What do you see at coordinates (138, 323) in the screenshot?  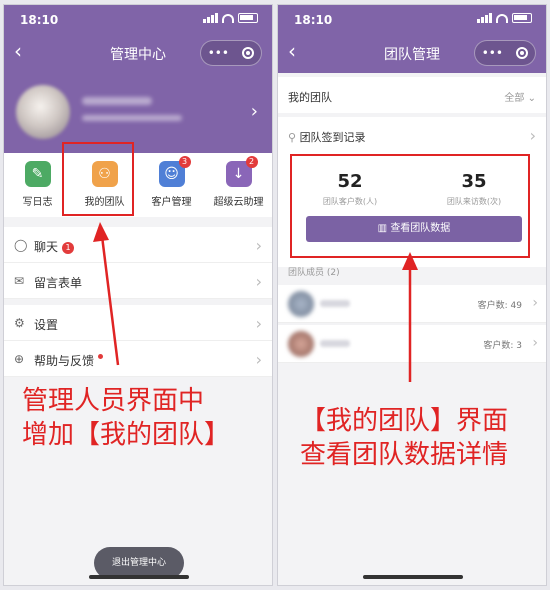 I see `menu-item-settings: ⚙ 设置 ›` at bounding box center [138, 323].